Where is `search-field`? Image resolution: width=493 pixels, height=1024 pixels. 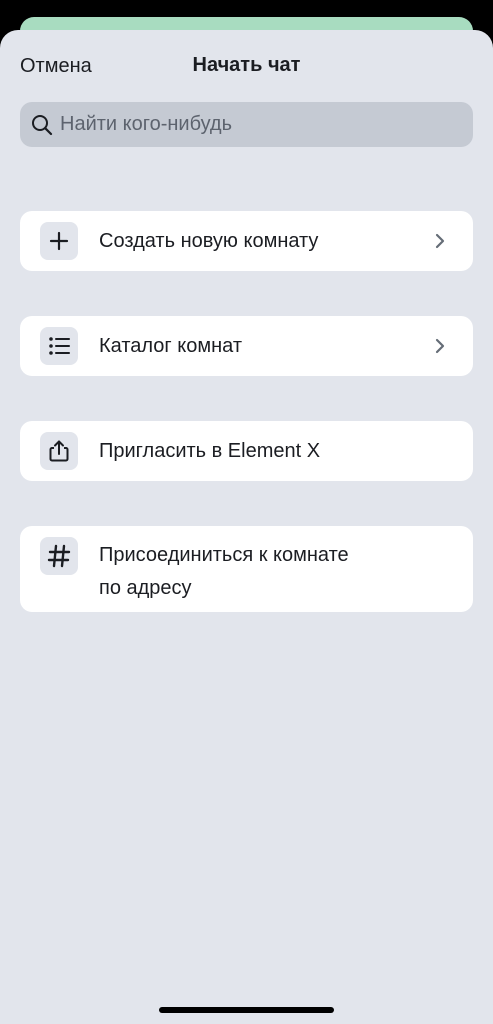
search-field is located at coordinates (246, 124).